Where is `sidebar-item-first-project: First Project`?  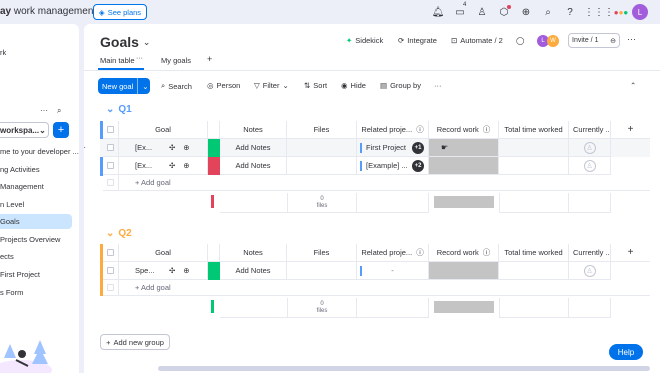 sidebar-item-first-project: First Project is located at coordinates (20, 274).